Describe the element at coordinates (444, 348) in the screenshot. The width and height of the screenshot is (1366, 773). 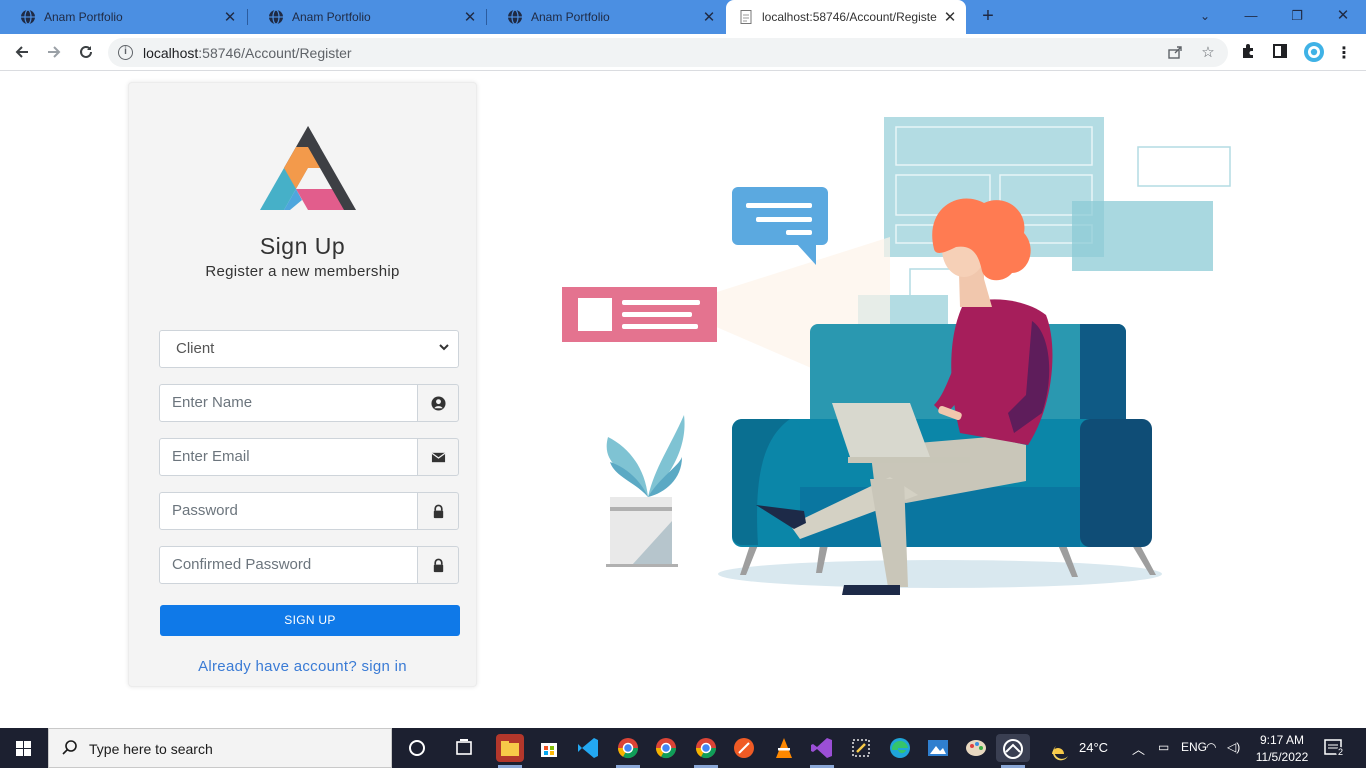
I see `chevron-down-icon` at that location.